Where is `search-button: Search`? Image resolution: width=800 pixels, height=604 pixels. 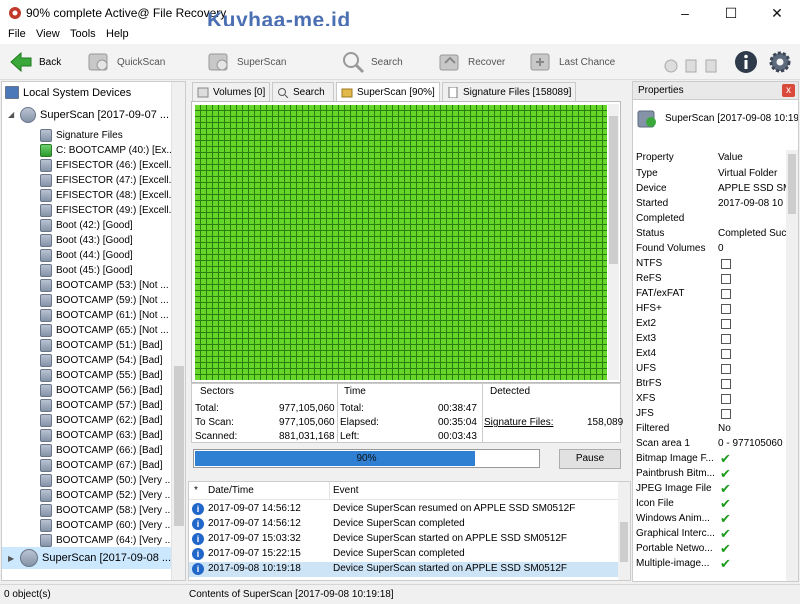 search-button: Search is located at coordinates (371, 62).